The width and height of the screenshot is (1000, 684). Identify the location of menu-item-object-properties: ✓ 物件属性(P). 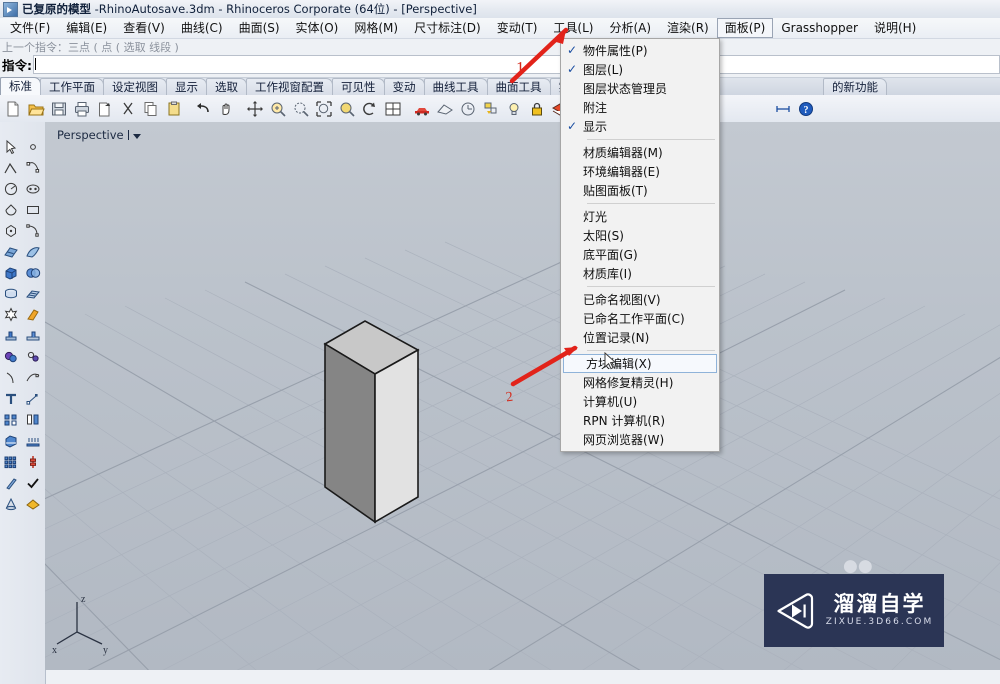
(640, 50).